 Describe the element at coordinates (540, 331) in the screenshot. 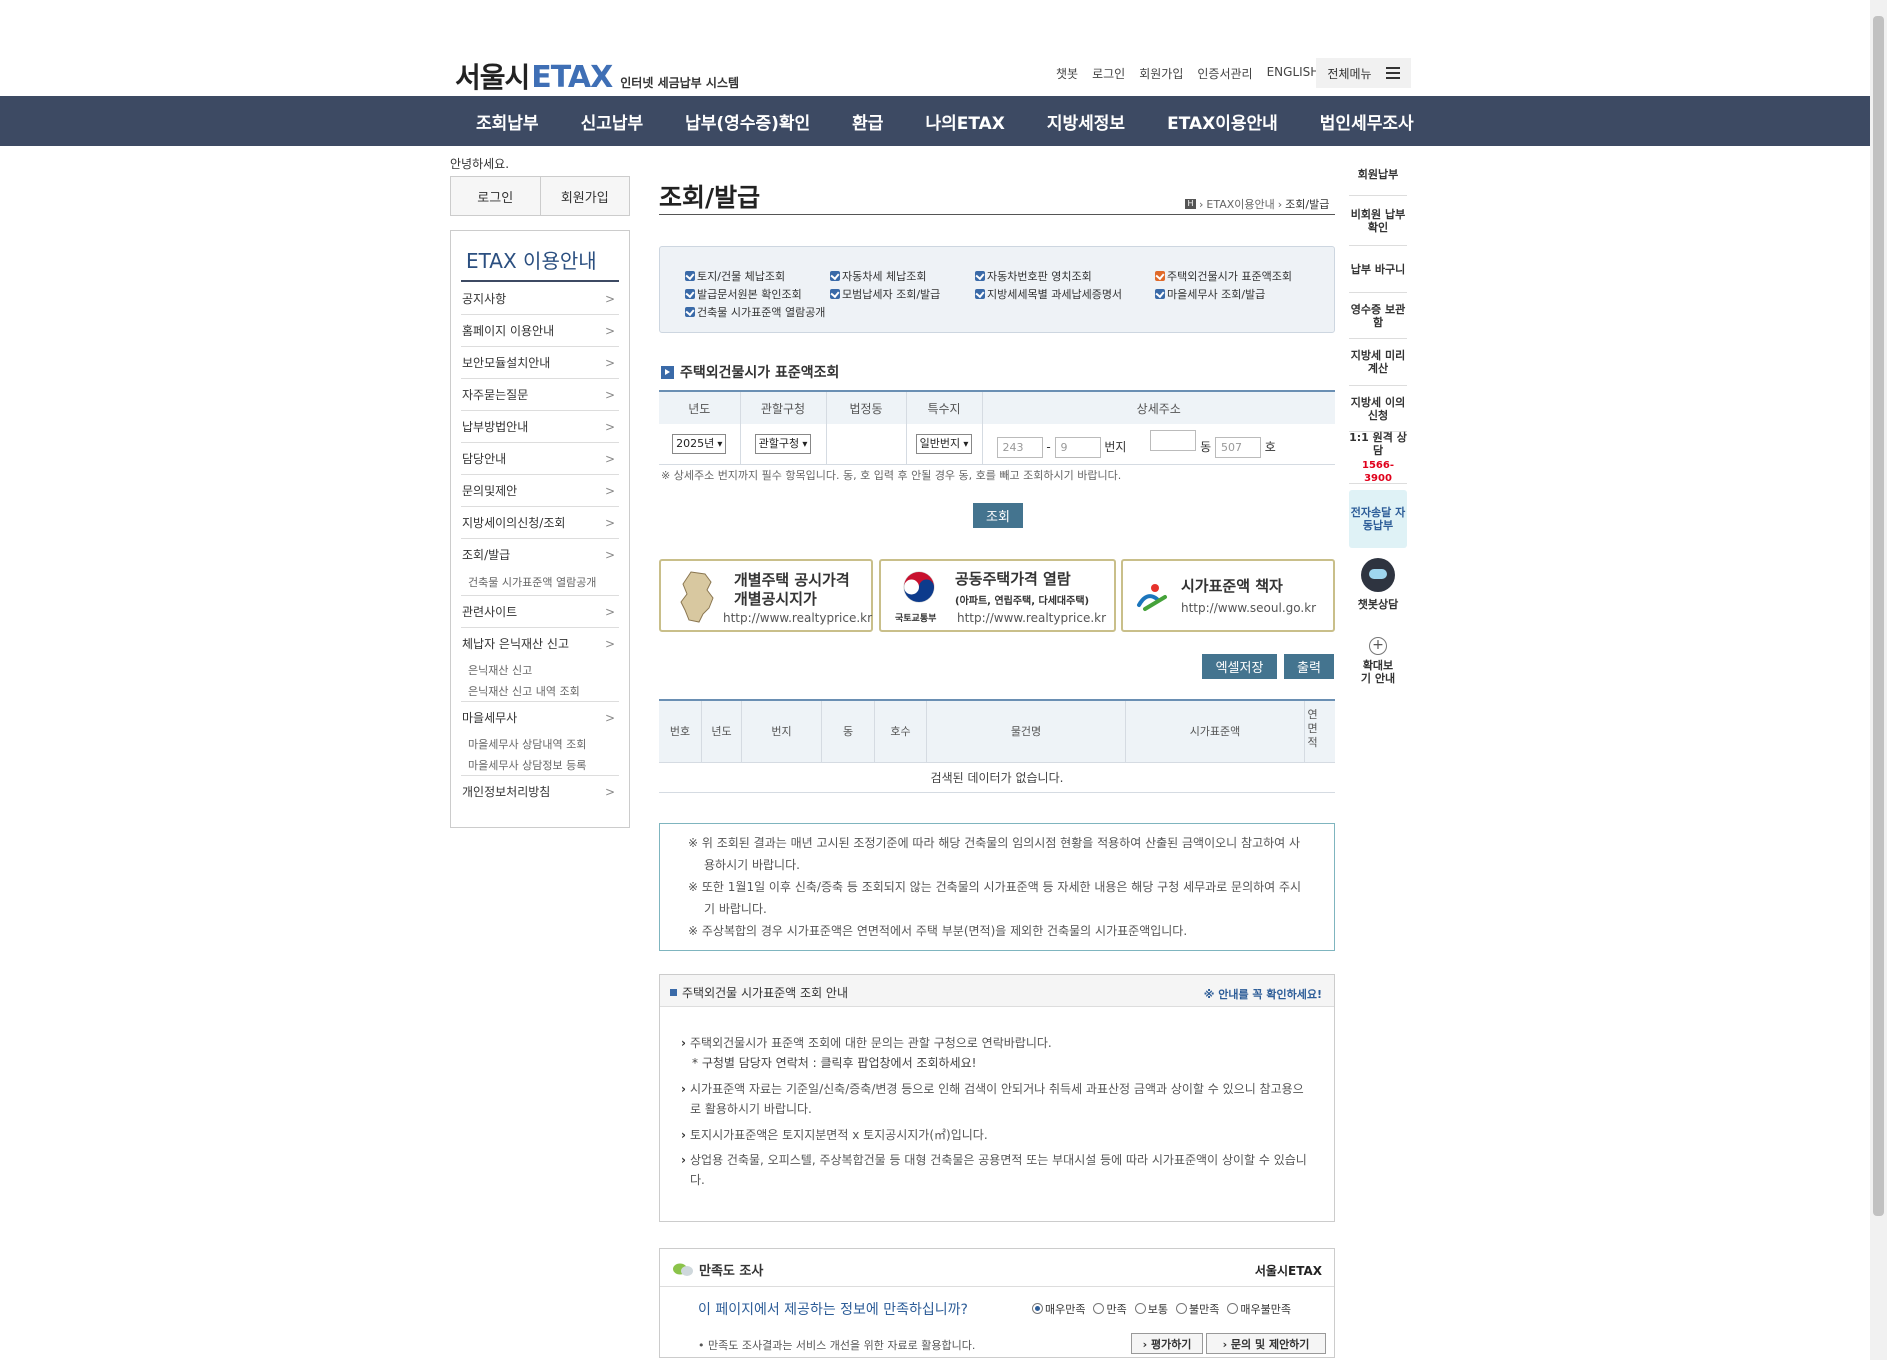

I see `sidebar-item-homepage-guide: 홈페이지 이용안내 >` at that location.